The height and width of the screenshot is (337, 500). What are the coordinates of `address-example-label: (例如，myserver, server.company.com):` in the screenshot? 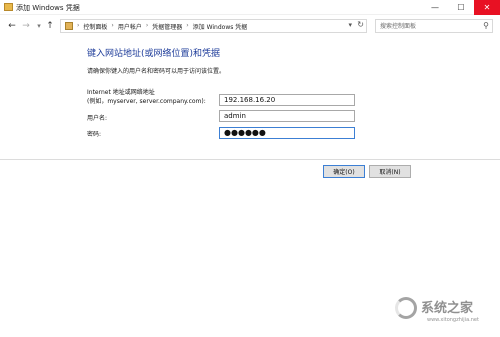 It's located at (146, 101).